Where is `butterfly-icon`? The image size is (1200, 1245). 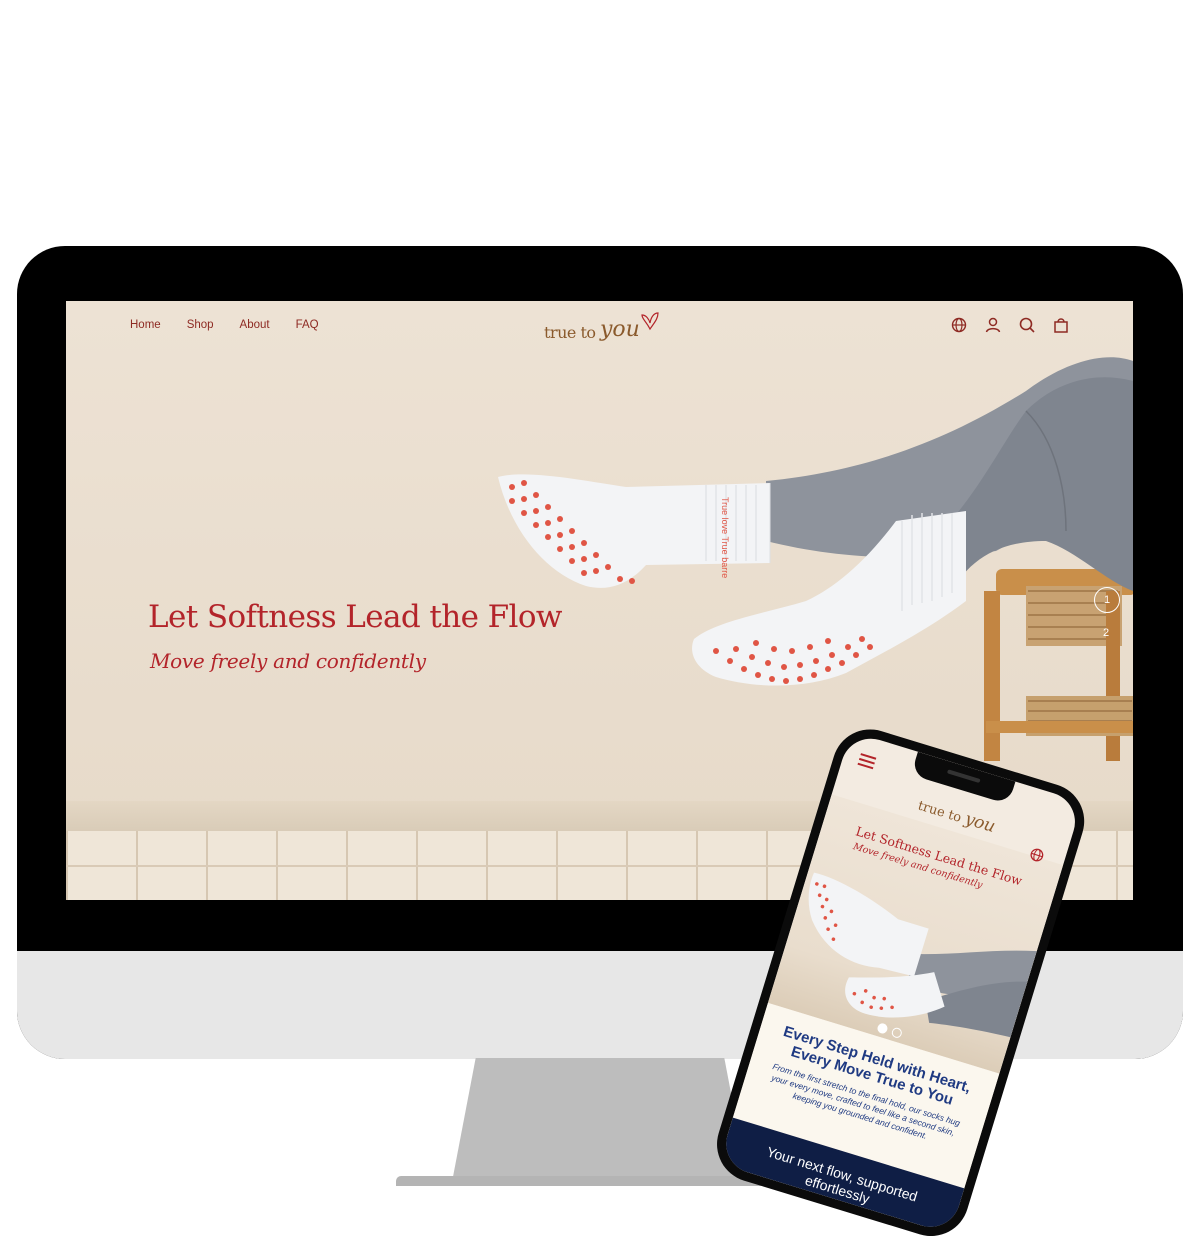
butterfly-icon is located at coordinates (650, 321).